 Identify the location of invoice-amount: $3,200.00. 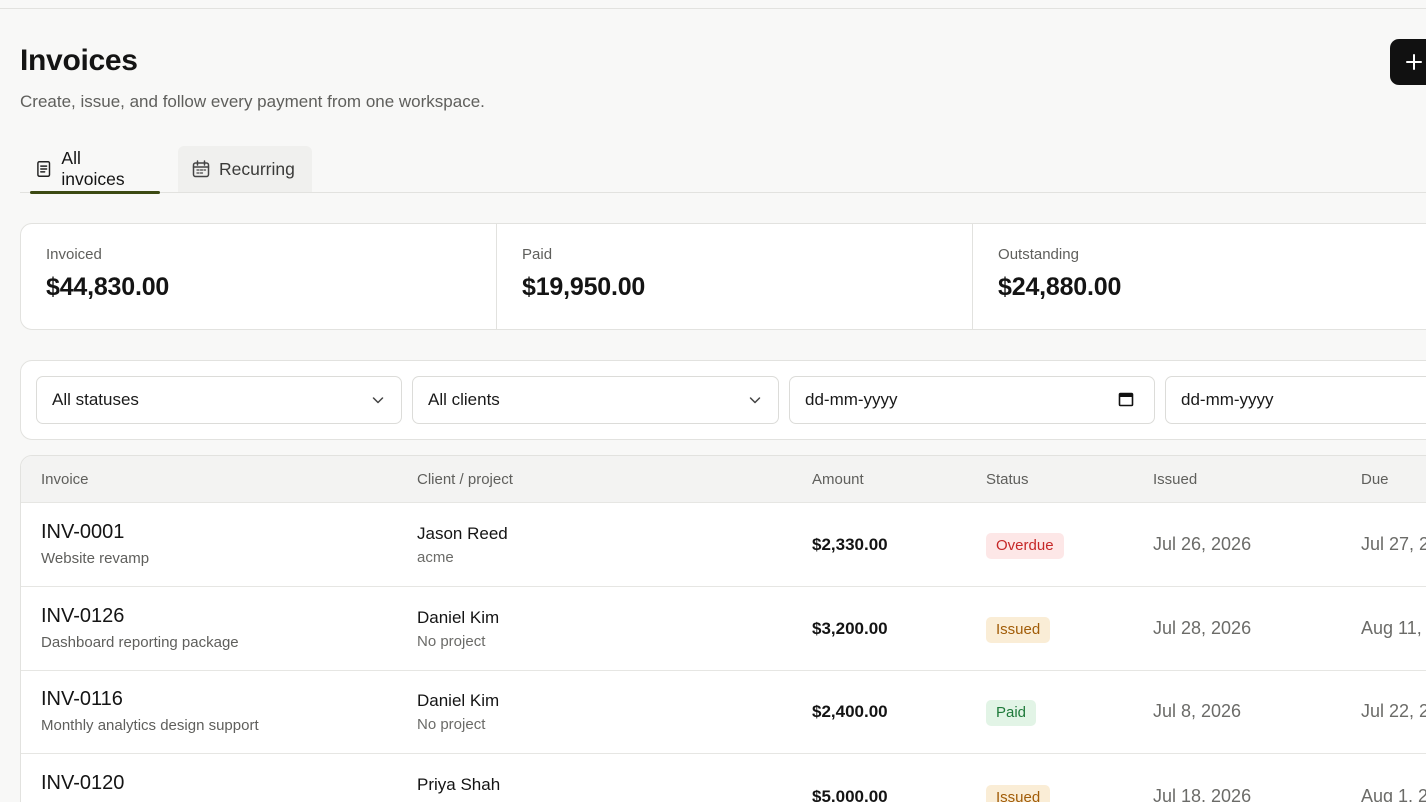
(850, 628).